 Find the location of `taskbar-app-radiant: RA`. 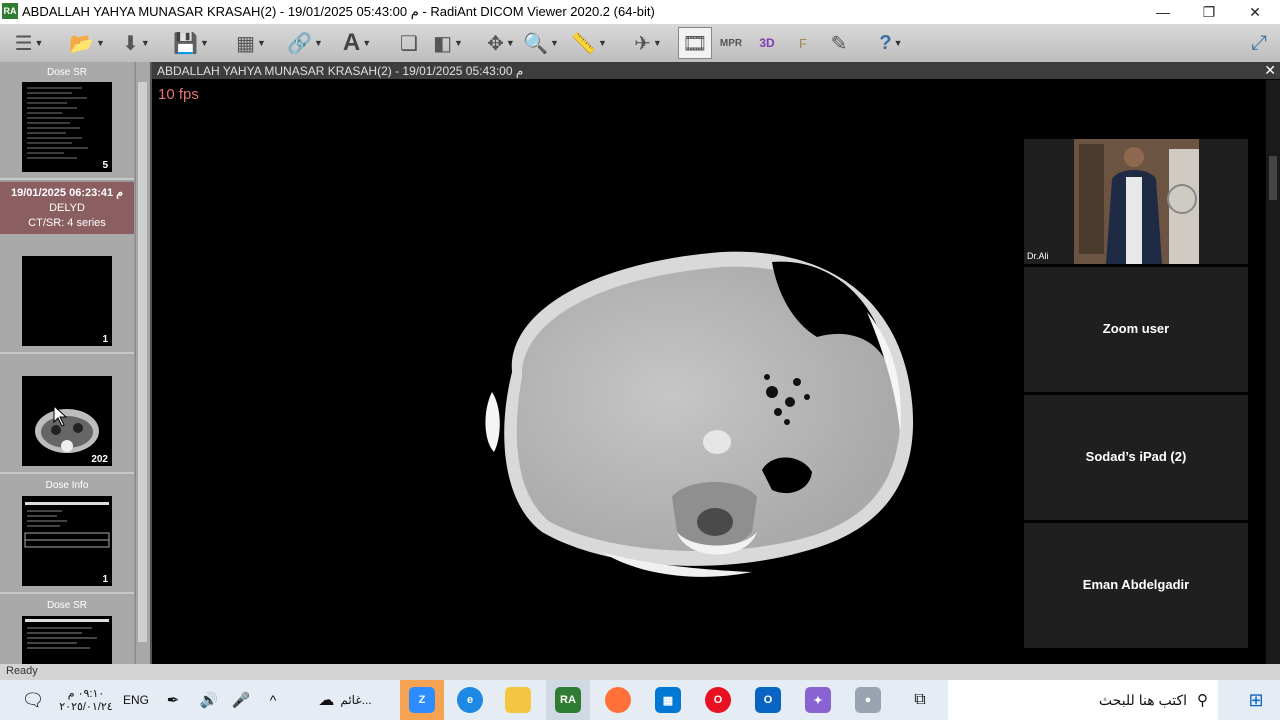

taskbar-app-radiant: RA is located at coordinates (568, 700).